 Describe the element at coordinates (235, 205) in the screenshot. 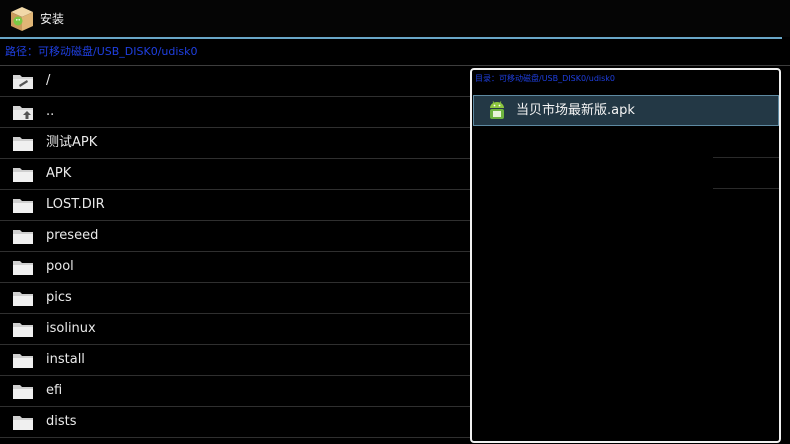

I see `list-item: LOST.DIR` at that location.